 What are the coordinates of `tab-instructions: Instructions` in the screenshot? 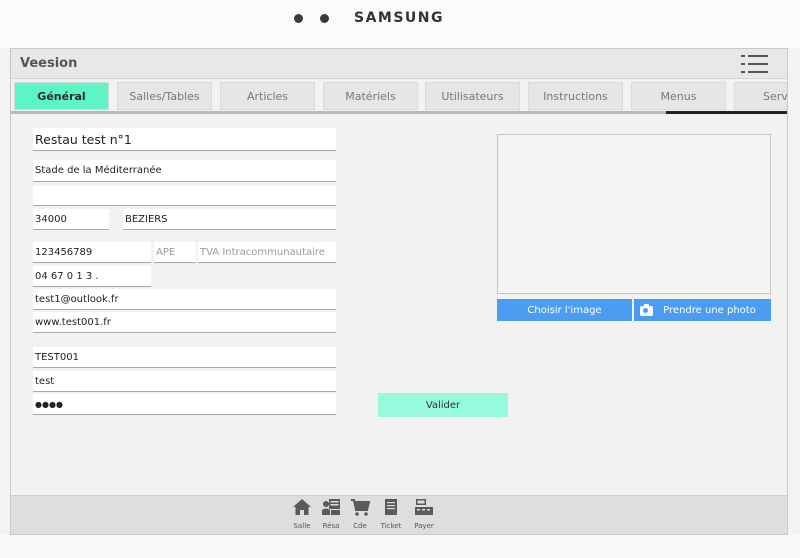 It's located at (575, 96).